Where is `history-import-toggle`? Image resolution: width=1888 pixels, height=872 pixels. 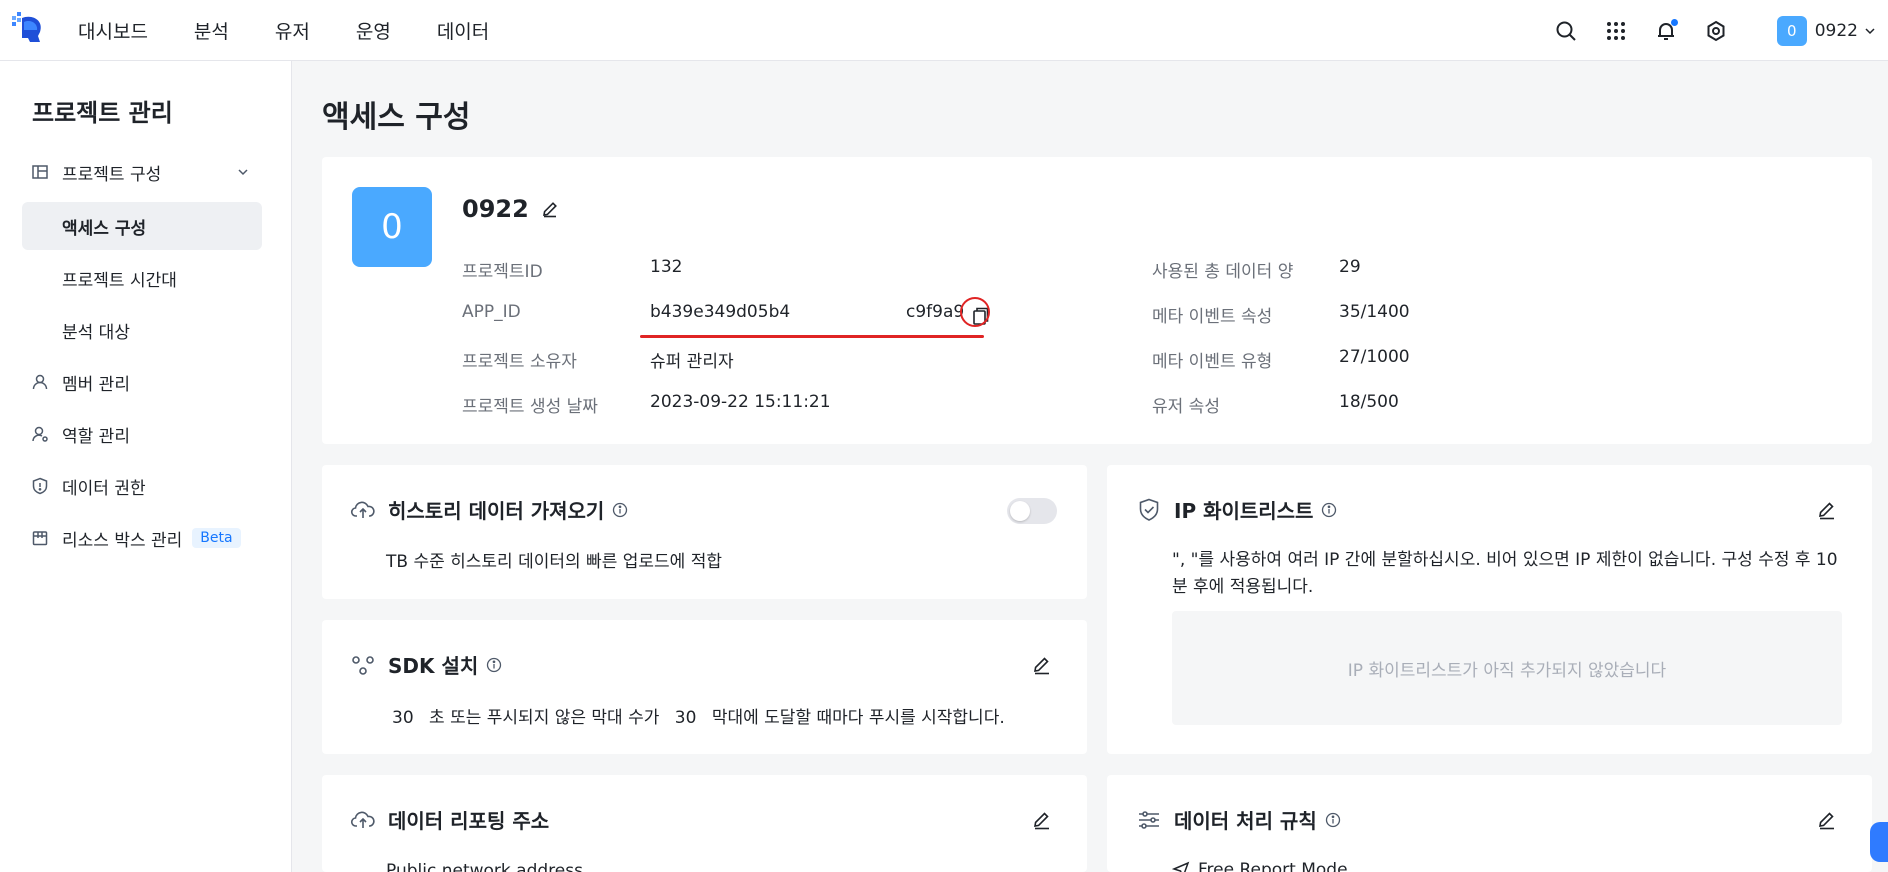
history-import-toggle is located at coordinates (1032, 511).